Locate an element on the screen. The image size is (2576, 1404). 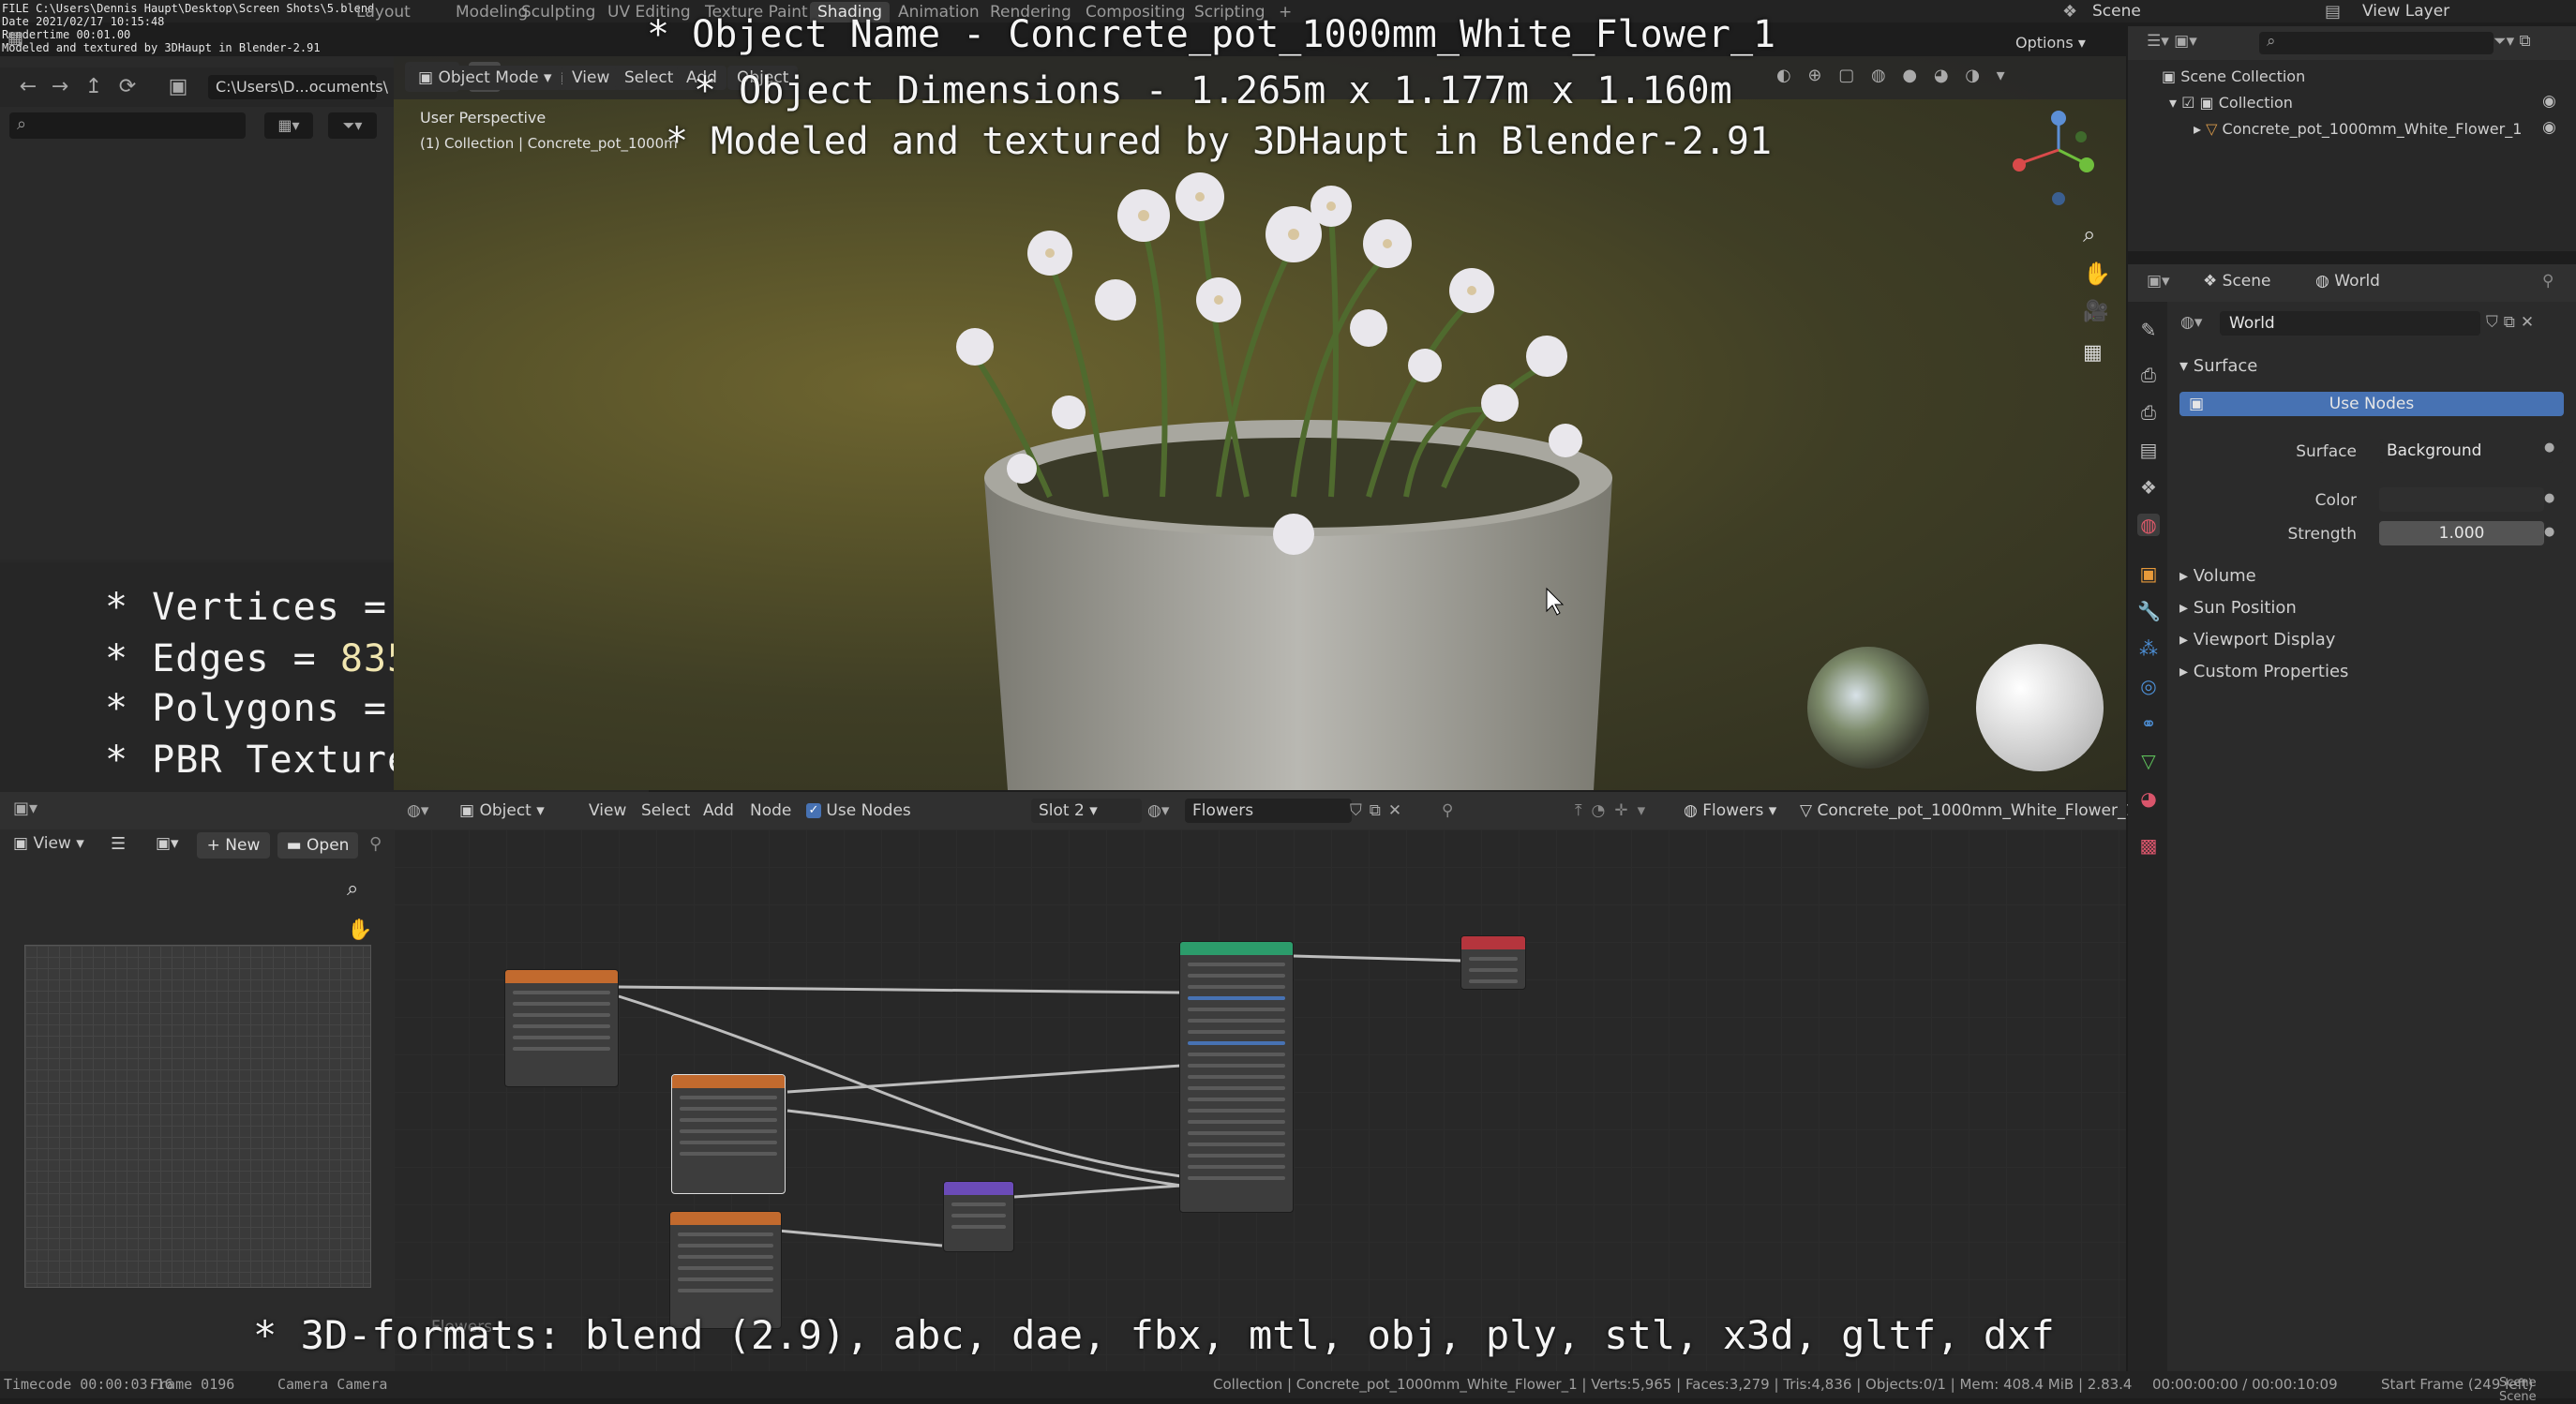
world-actions-icons: ⛉⧉✕ is located at coordinates (2513, 323).